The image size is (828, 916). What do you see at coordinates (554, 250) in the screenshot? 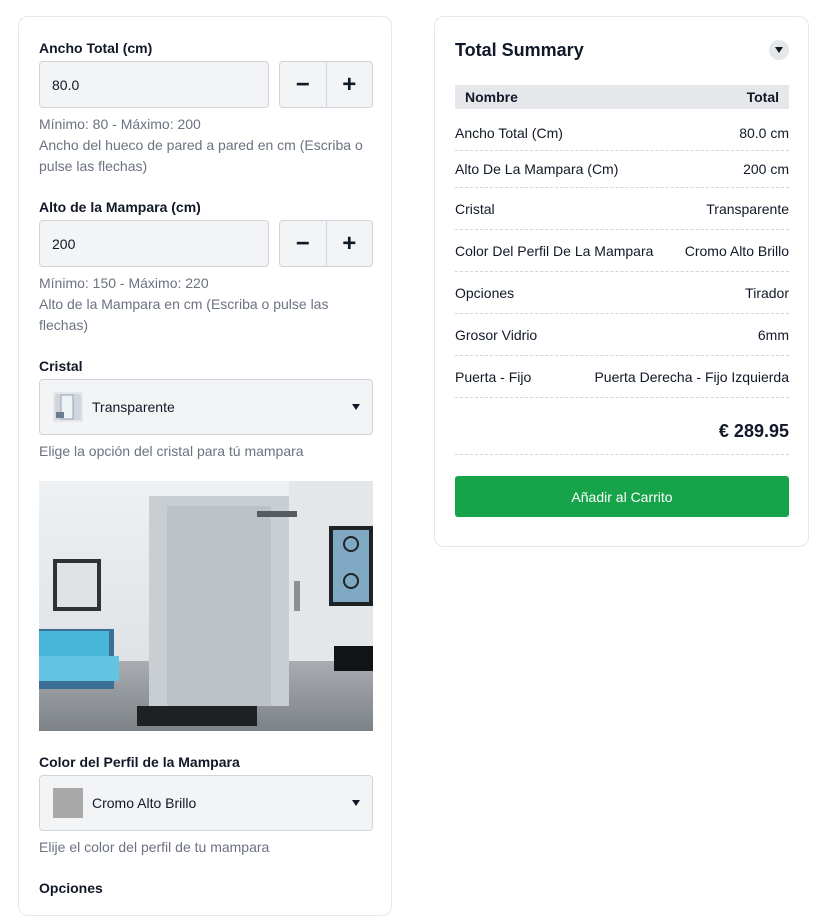
I see `row-name: Color Del Perfil De La Mampara` at bounding box center [554, 250].